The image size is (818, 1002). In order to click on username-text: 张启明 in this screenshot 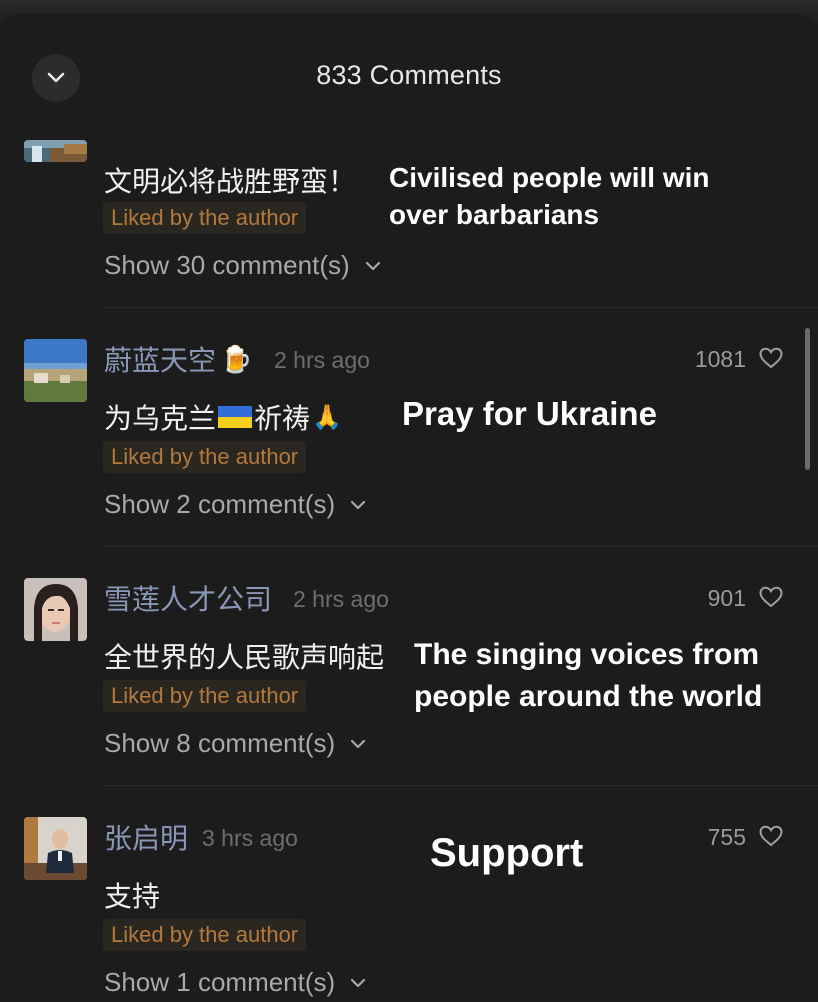, I will do `click(146, 838)`.